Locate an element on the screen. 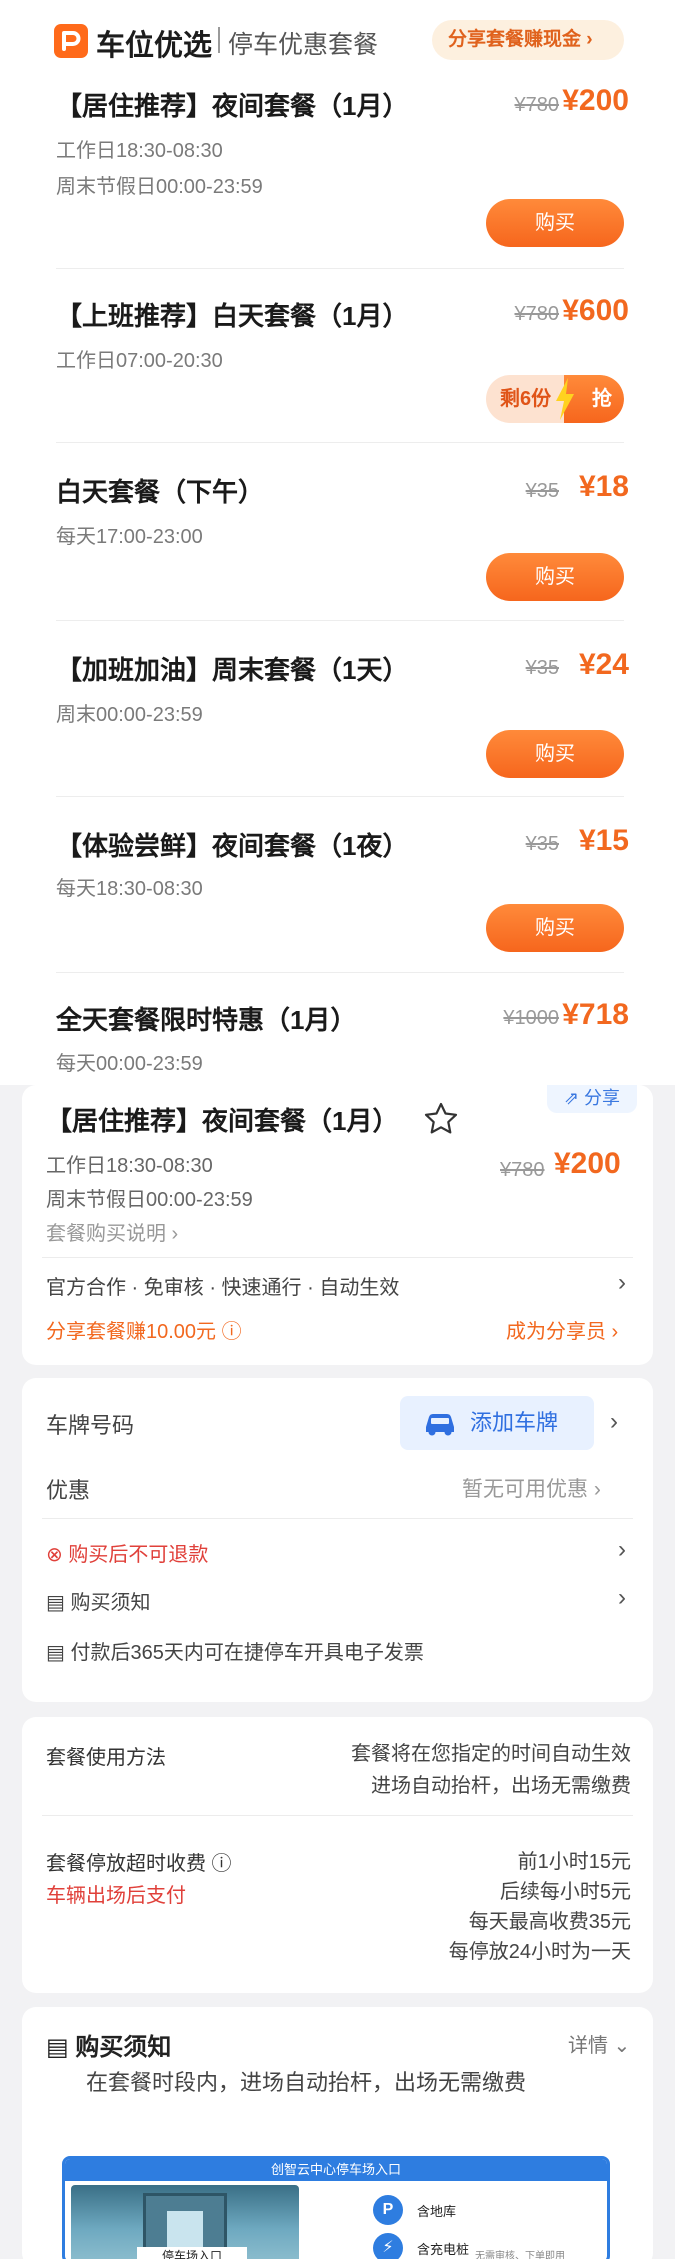 Image resolution: width=675 pixels, height=2259 pixels. discount-selector: 暂无可用优惠 › is located at coordinates (531, 1488).